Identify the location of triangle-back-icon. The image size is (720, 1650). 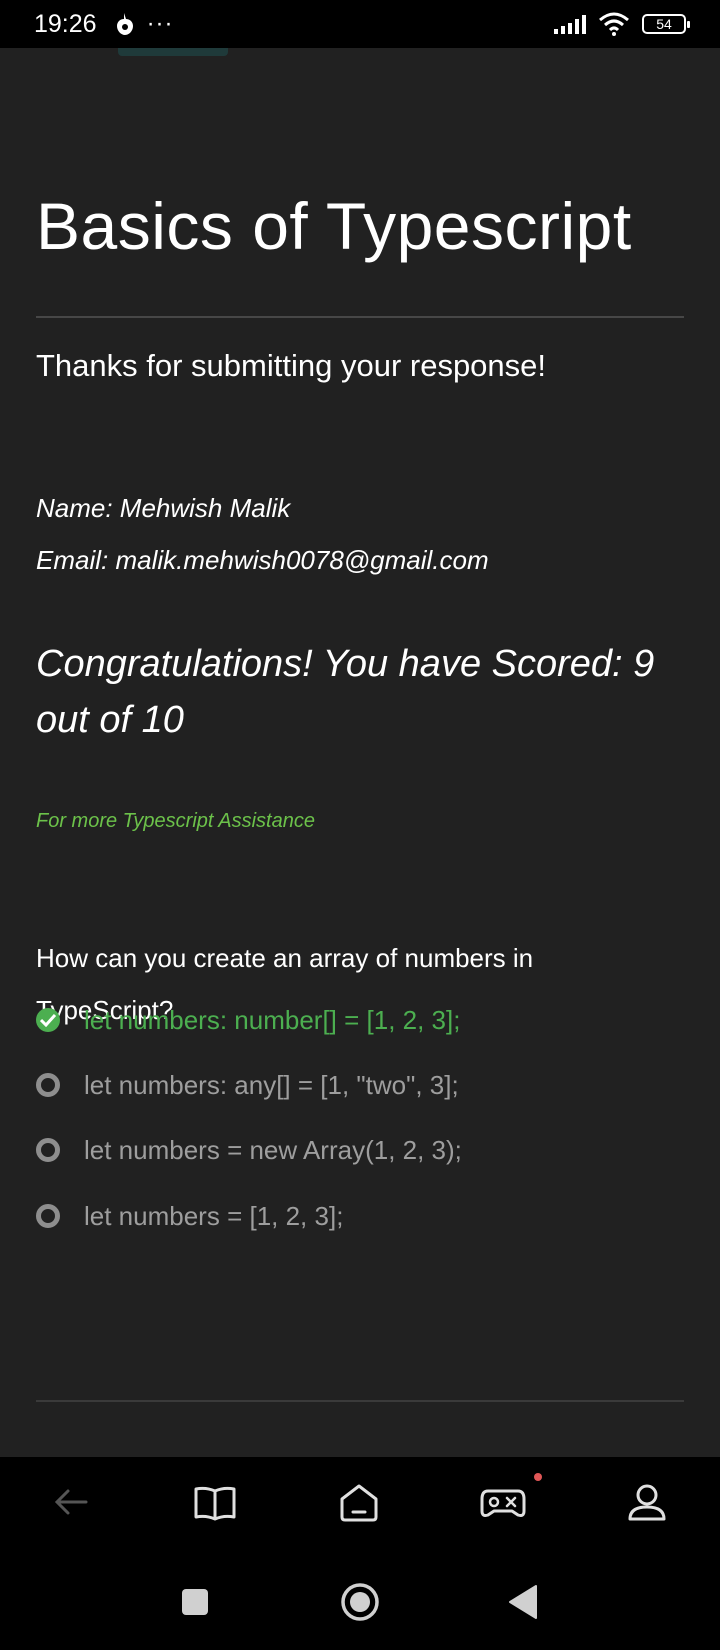
(523, 1602).